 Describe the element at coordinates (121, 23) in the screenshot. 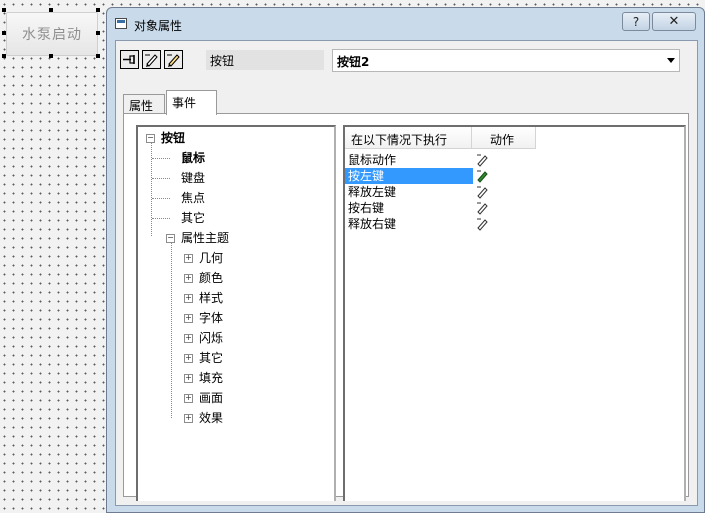

I see `window-icon` at that location.